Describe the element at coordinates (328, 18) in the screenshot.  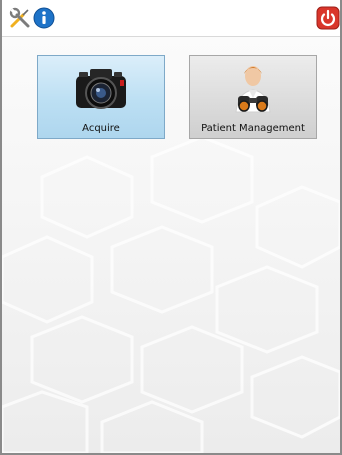
I see `power-icon` at that location.